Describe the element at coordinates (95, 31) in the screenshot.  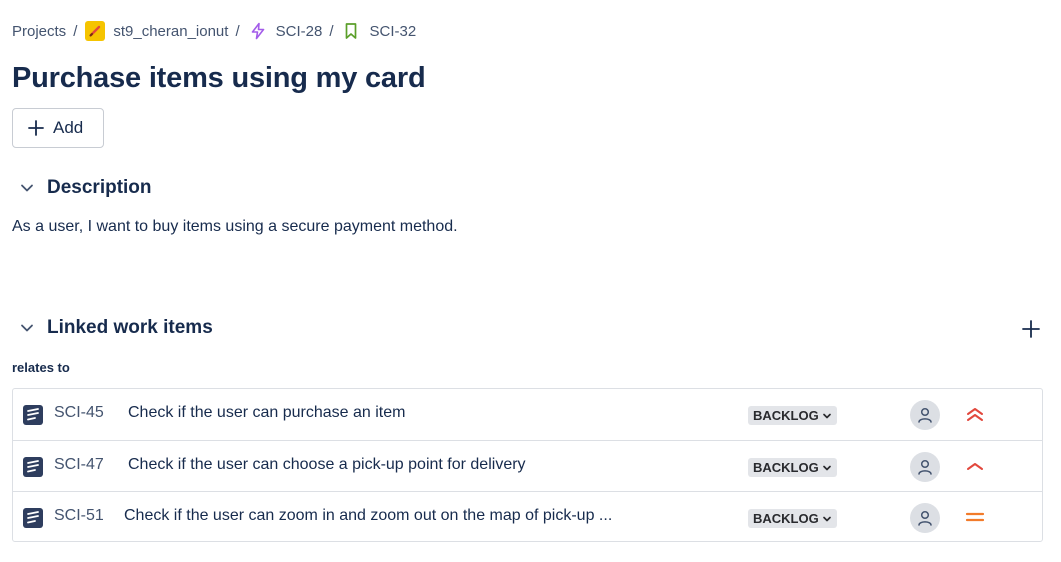
I see `project-avatar-icon` at that location.